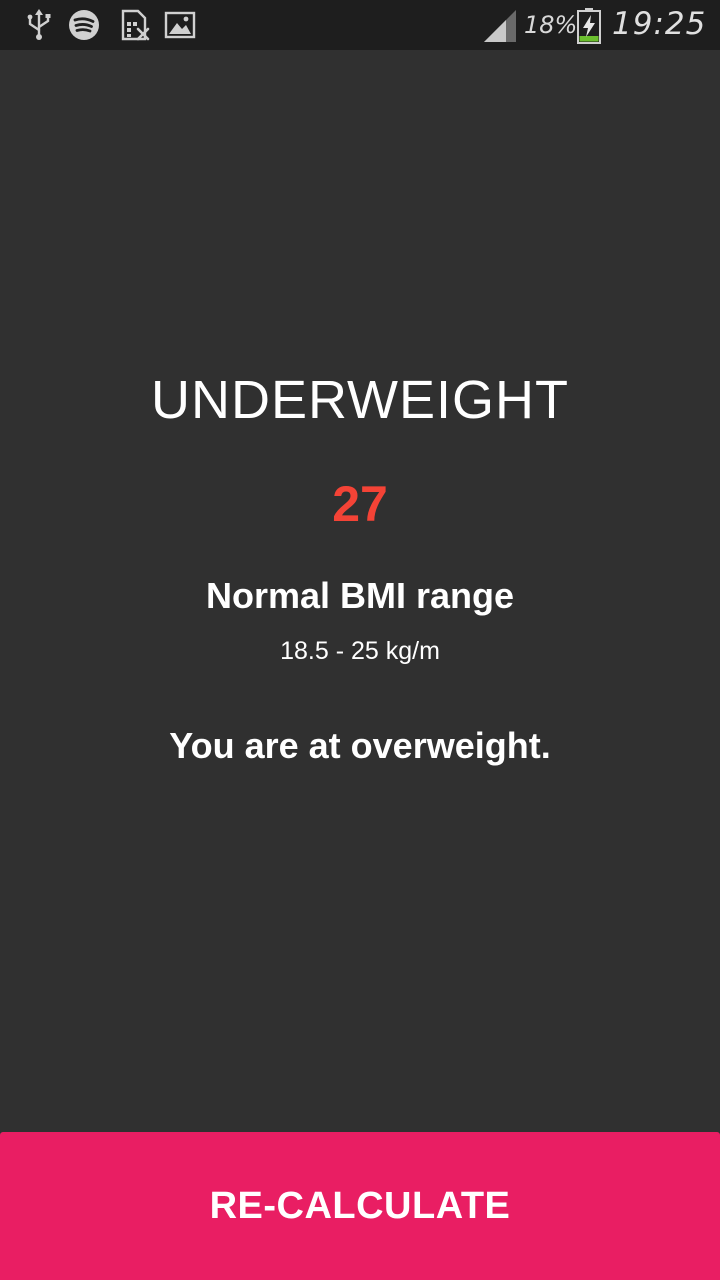 This screenshot has width=720, height=1280. Describe the element at coordinates (84, 25) in the screenshot. I see `spotify-icon` at that location.